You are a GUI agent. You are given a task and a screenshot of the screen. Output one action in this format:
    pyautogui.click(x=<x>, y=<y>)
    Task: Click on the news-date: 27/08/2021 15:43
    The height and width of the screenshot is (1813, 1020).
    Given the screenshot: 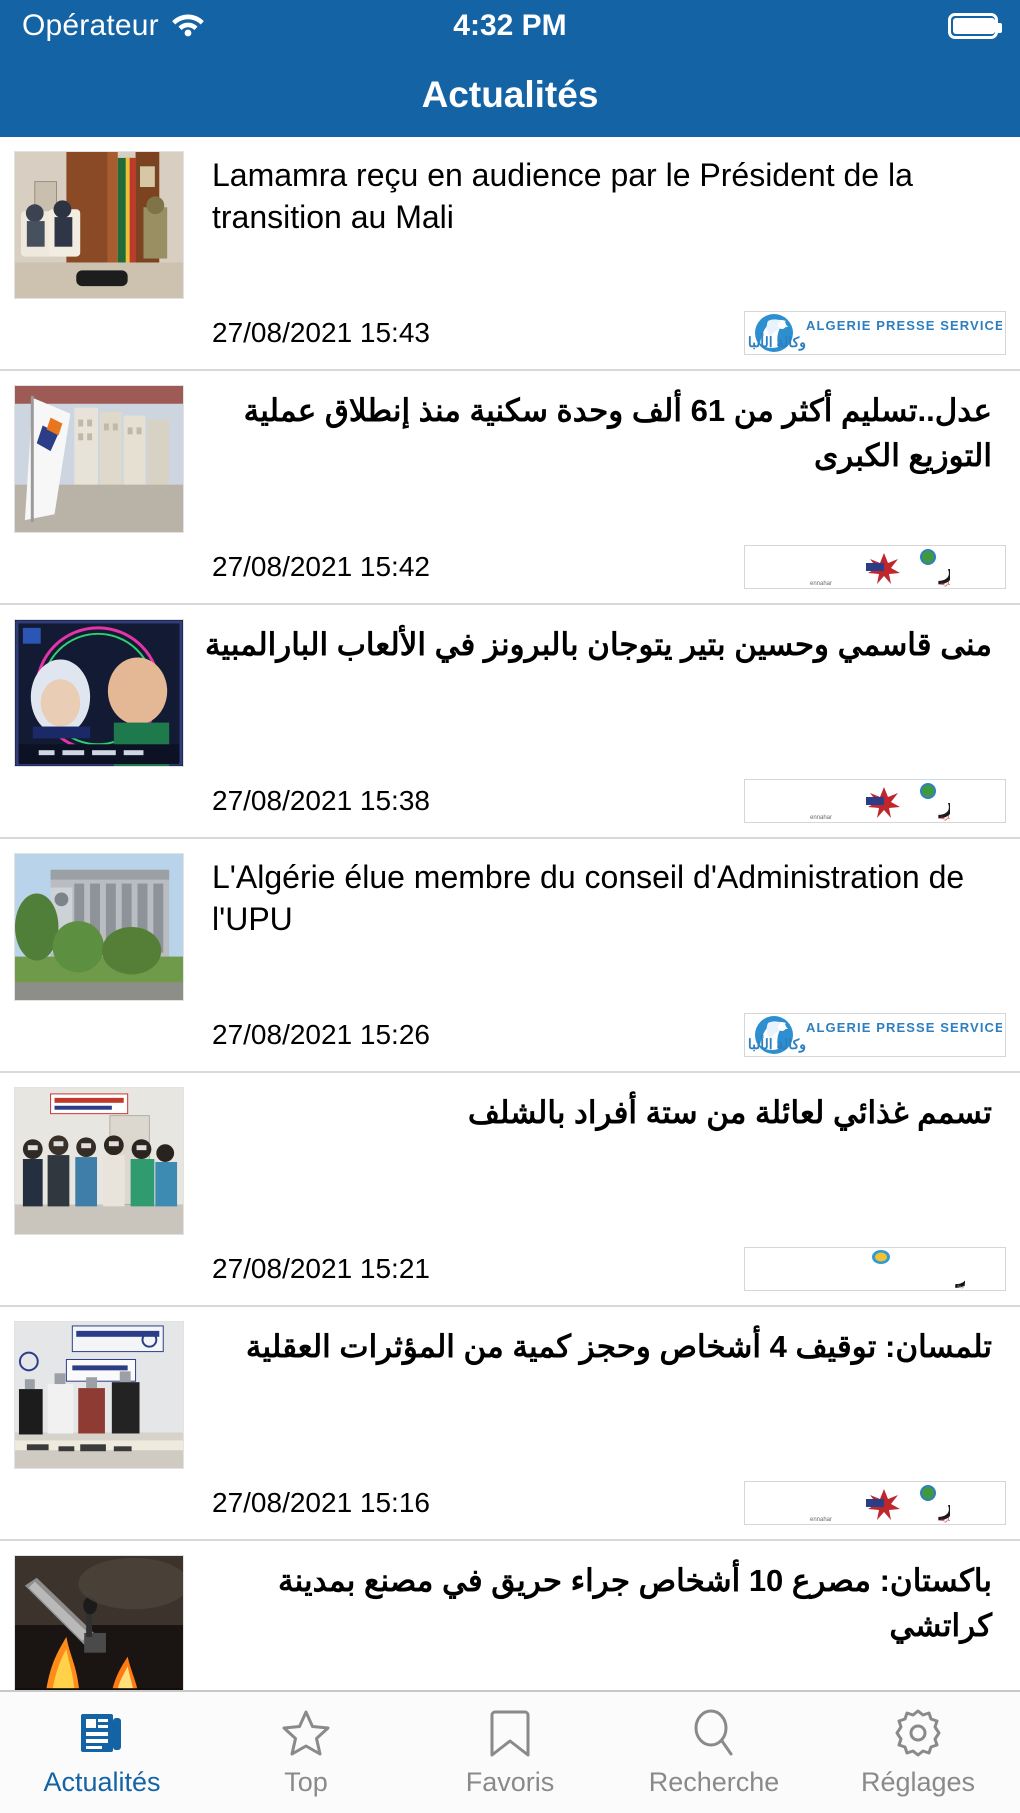 What is the action you would take?
    pyautogui.click(x=321, y=332)
    